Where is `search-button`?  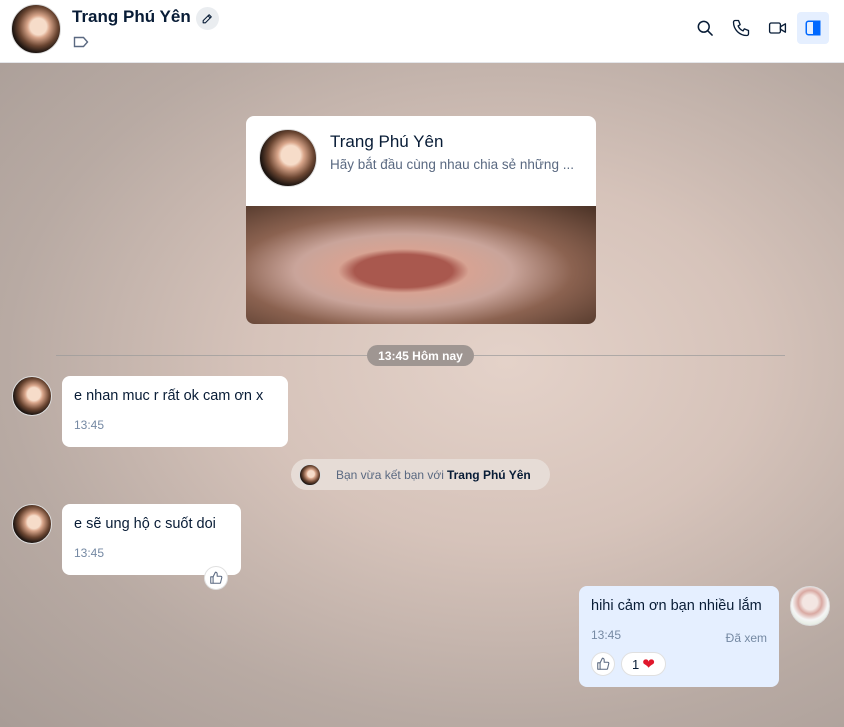 search-button is located at coordinates (705, 28).